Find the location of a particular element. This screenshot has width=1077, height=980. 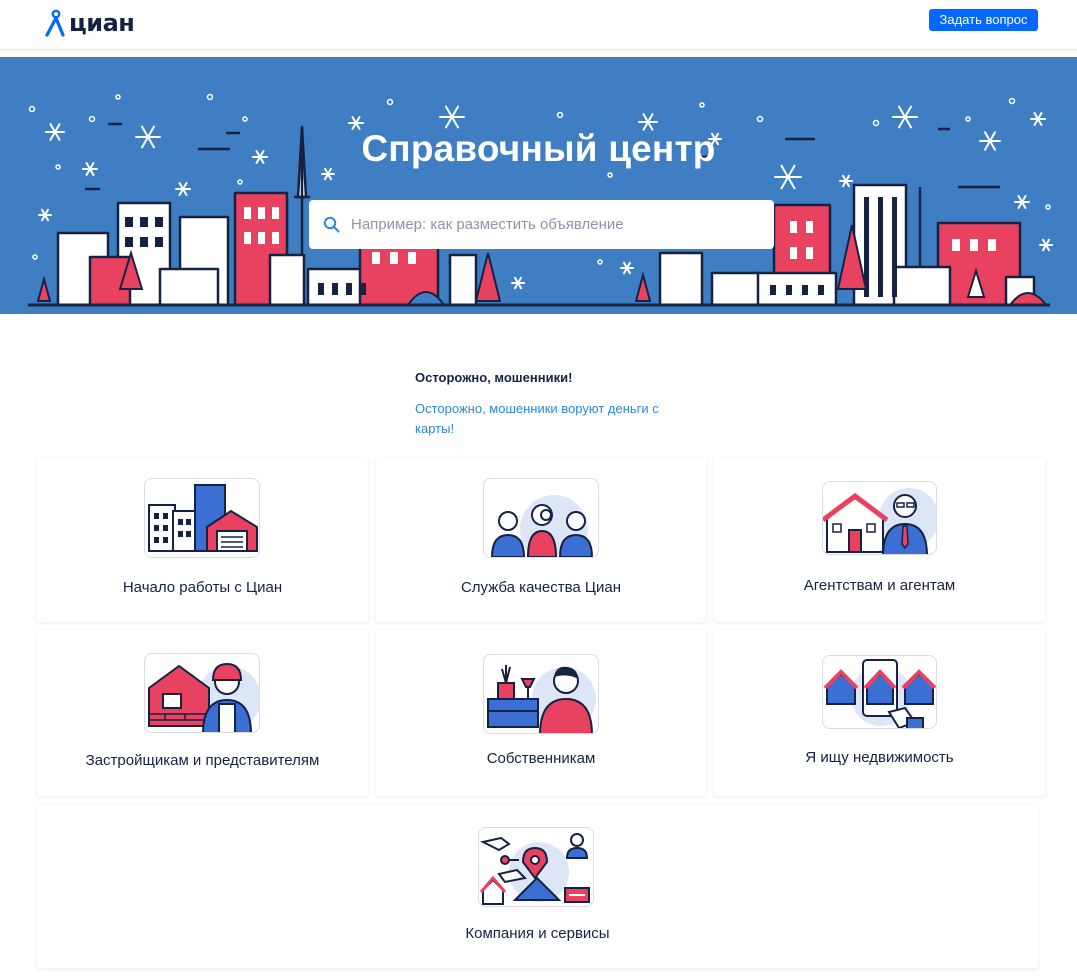

category-label: Я ищу недвижимость is located at coordinates (879, 757).